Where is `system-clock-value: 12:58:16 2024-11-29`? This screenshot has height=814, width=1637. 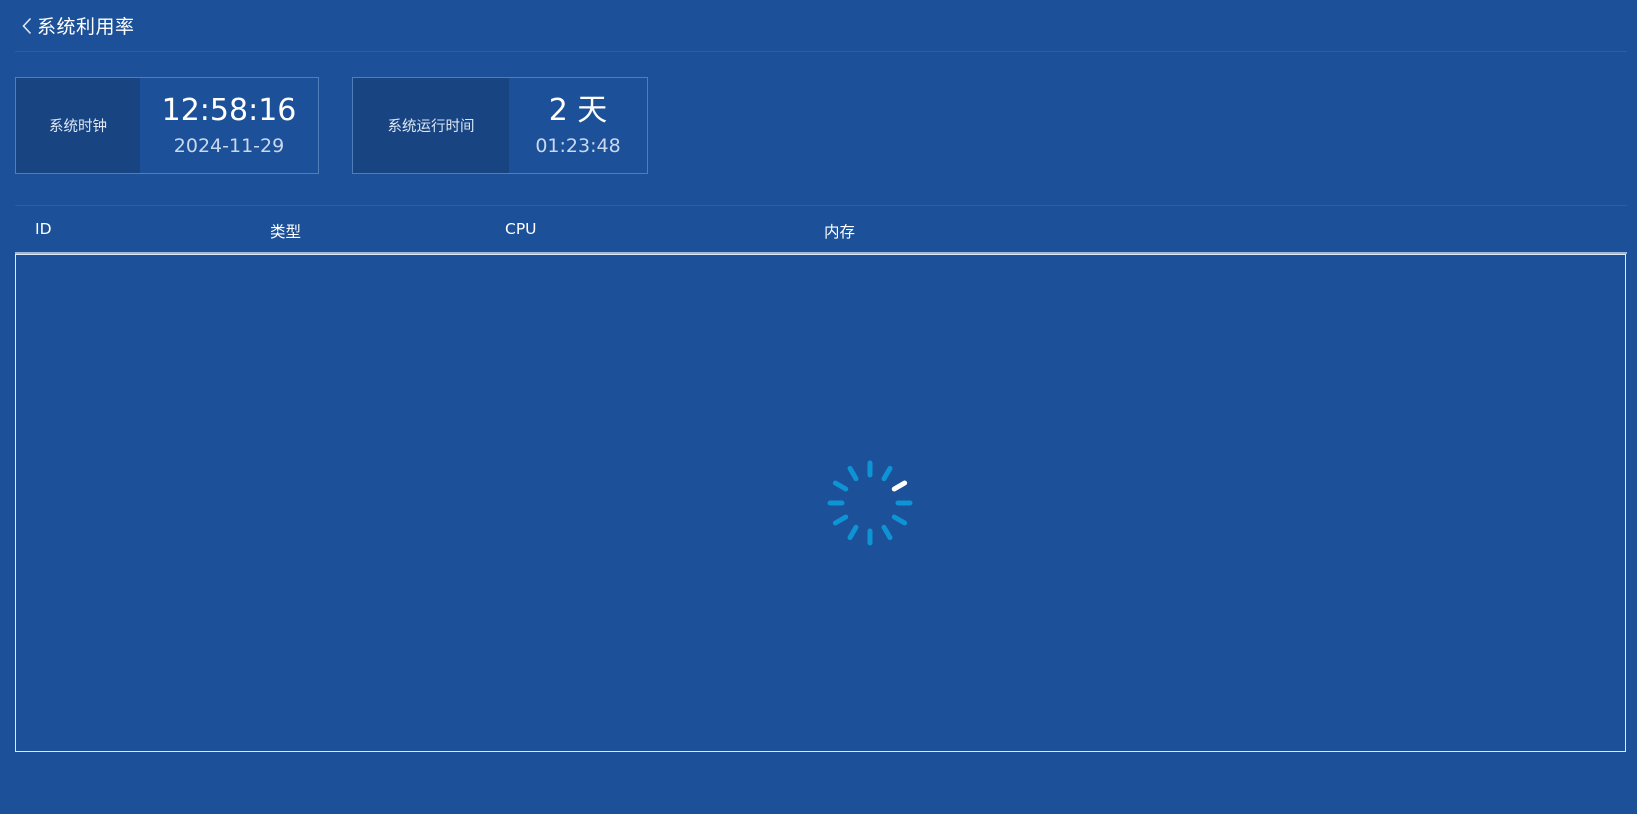
system-clock-value: 12:58:16 2024-11-29 is located at coordinates (229, 125).